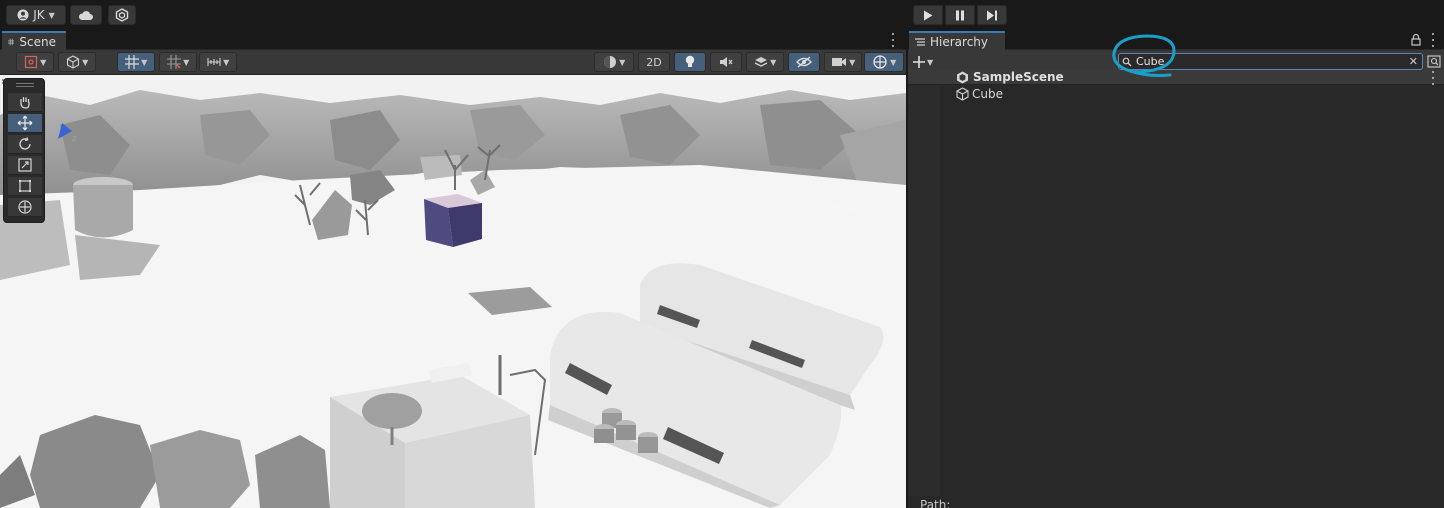  What do you see at coordinates (74, 139) in the screenshot?
I see `gizmo-z-label: z` at bounding box center [74, 139].